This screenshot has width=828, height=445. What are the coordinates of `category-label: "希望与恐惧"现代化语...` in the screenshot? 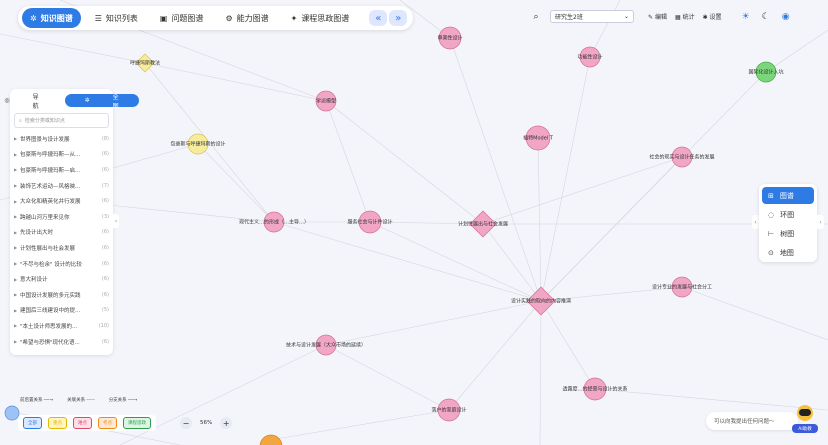 It's located at (50, 342).